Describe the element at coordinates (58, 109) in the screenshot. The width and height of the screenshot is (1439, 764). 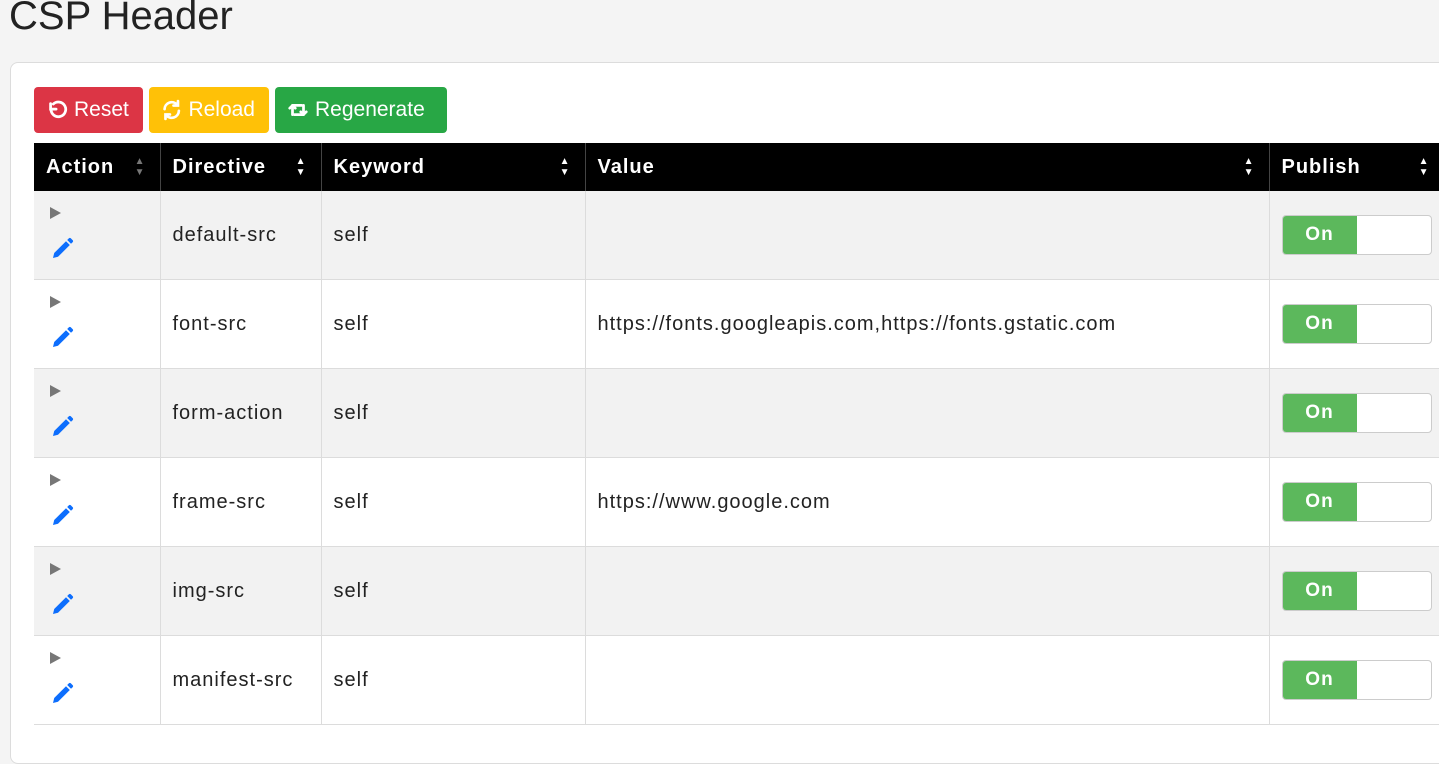
I see `undo-icon` at that location.